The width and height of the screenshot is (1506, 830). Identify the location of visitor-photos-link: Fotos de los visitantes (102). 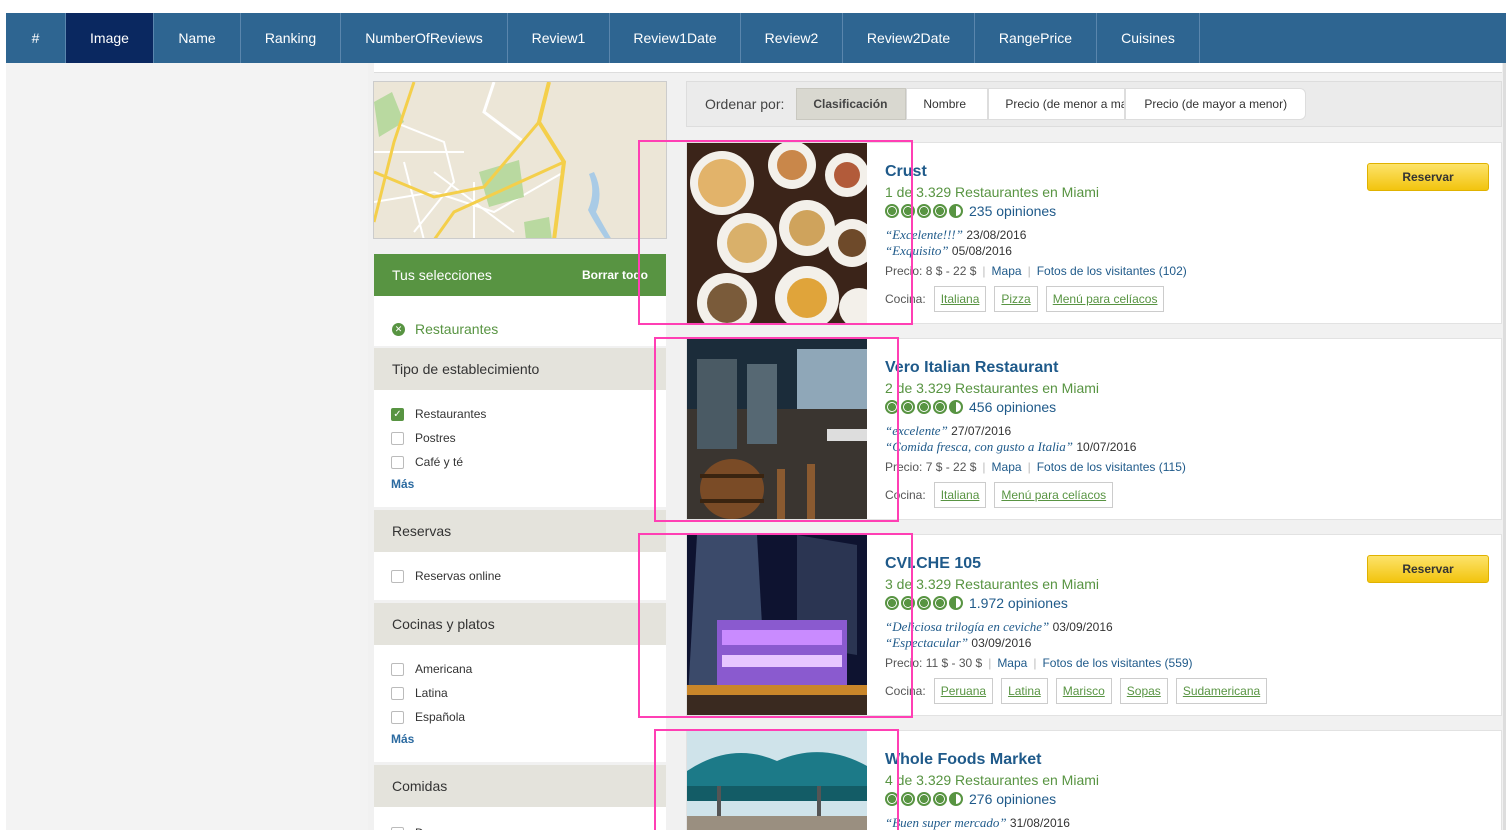
(1112, 271).